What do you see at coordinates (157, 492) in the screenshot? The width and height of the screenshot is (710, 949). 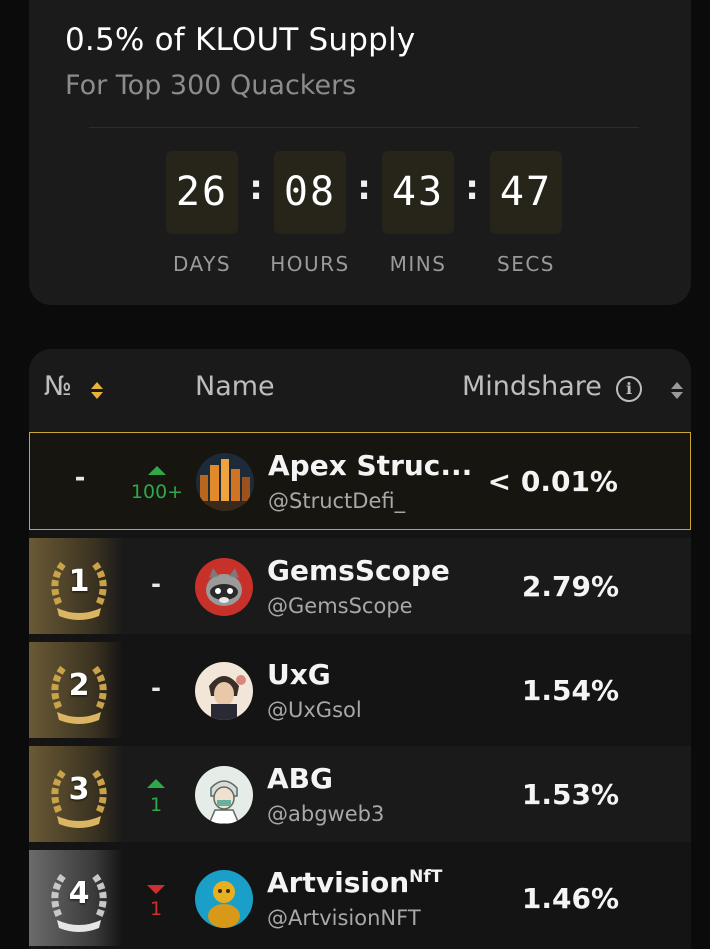 I see `rank-change-value: 100+` at bounding box center [157, 492].